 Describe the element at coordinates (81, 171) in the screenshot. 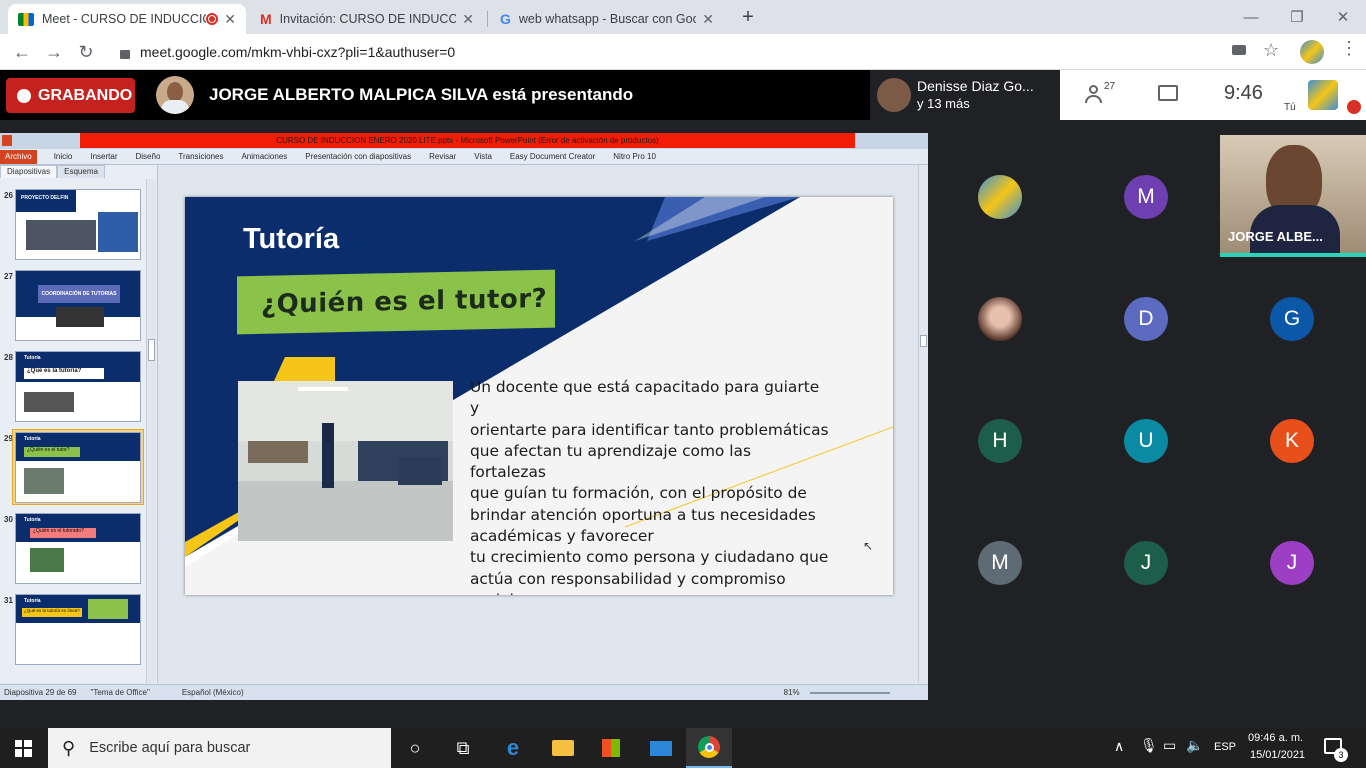

I see `tab-esquema: Esquema` at that location.